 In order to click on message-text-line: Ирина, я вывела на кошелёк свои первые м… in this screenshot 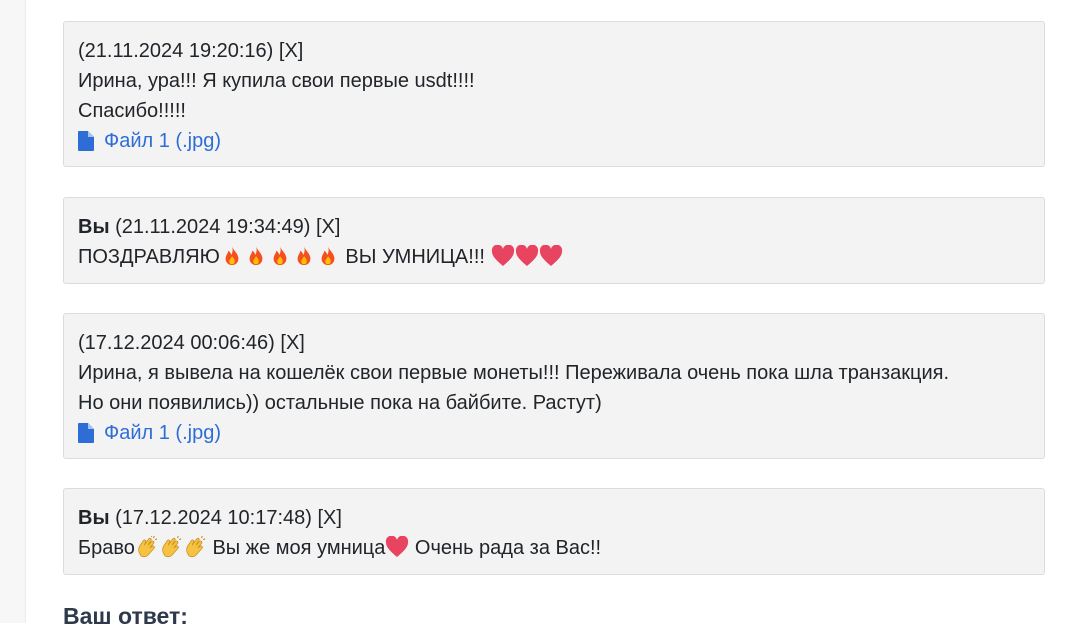, I will do `click(514, 373)`.